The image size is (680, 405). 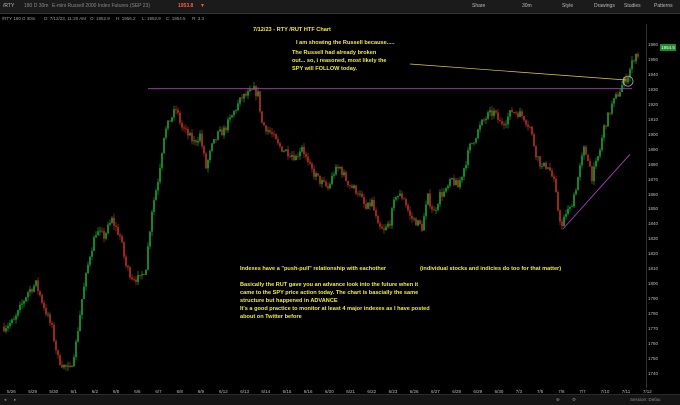 What do you see at coordinates (653, 343) in the screenshot?
I see `y-tick-label: 1760` at bounding box center [653, 343].